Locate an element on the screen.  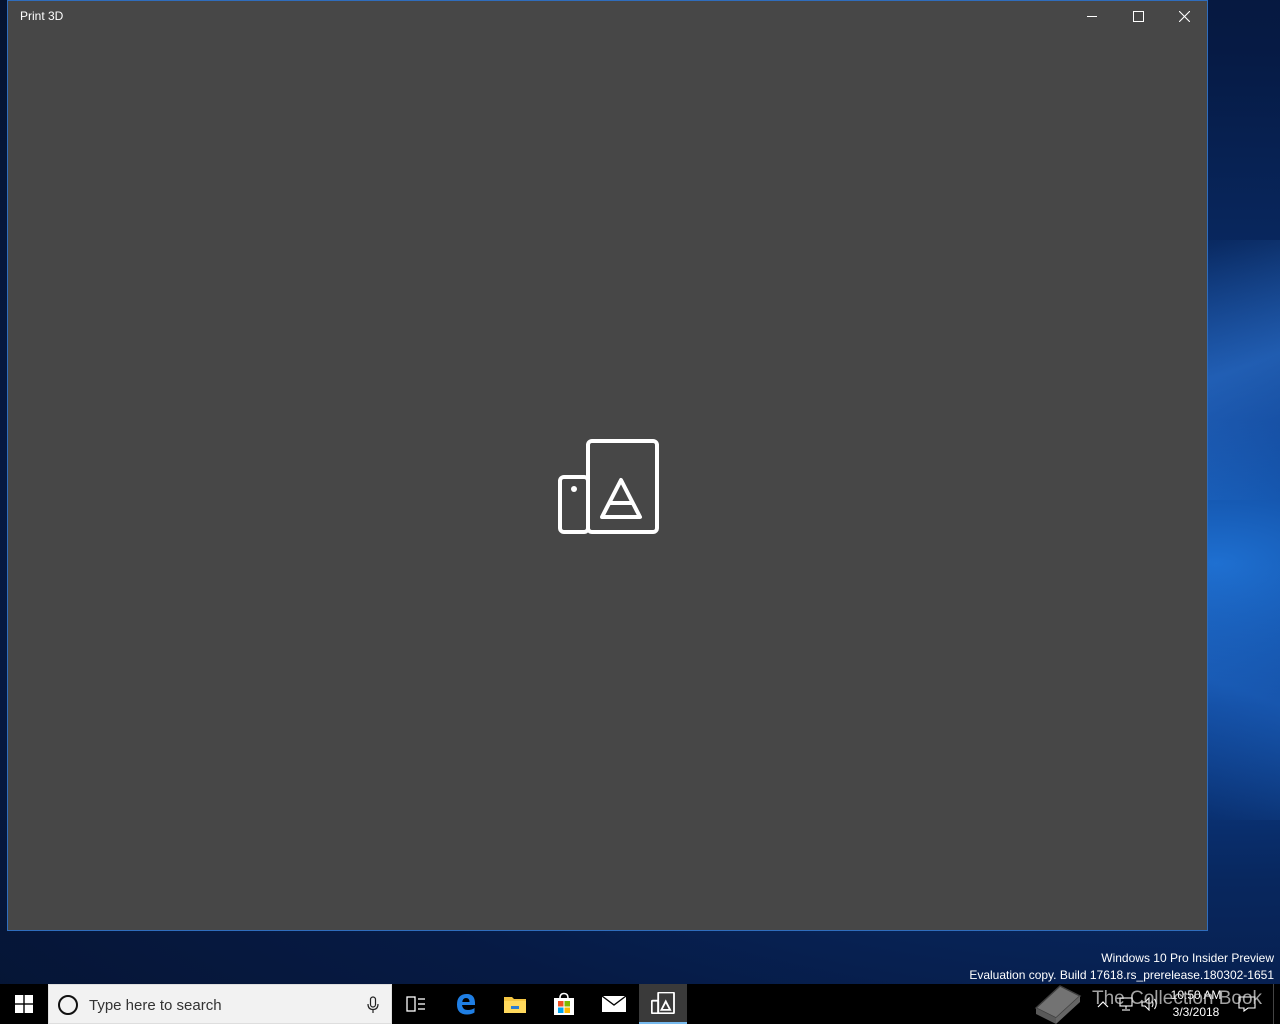
task-view-icon is located at coordinates (415, 1004).